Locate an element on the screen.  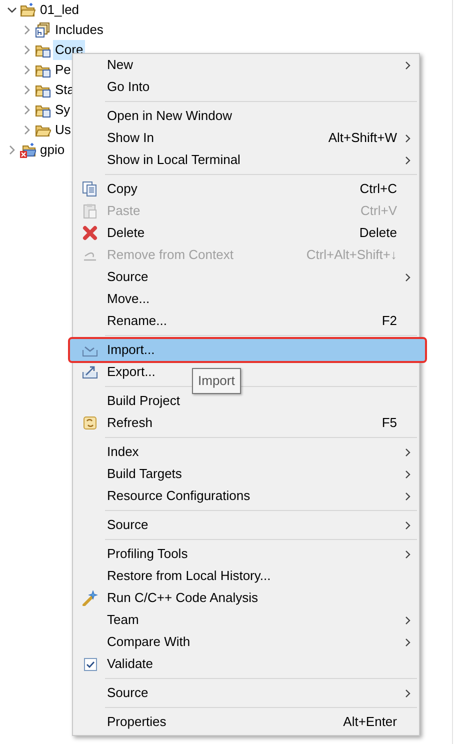
menu-item: Show In is located at coordinates (130, 138).